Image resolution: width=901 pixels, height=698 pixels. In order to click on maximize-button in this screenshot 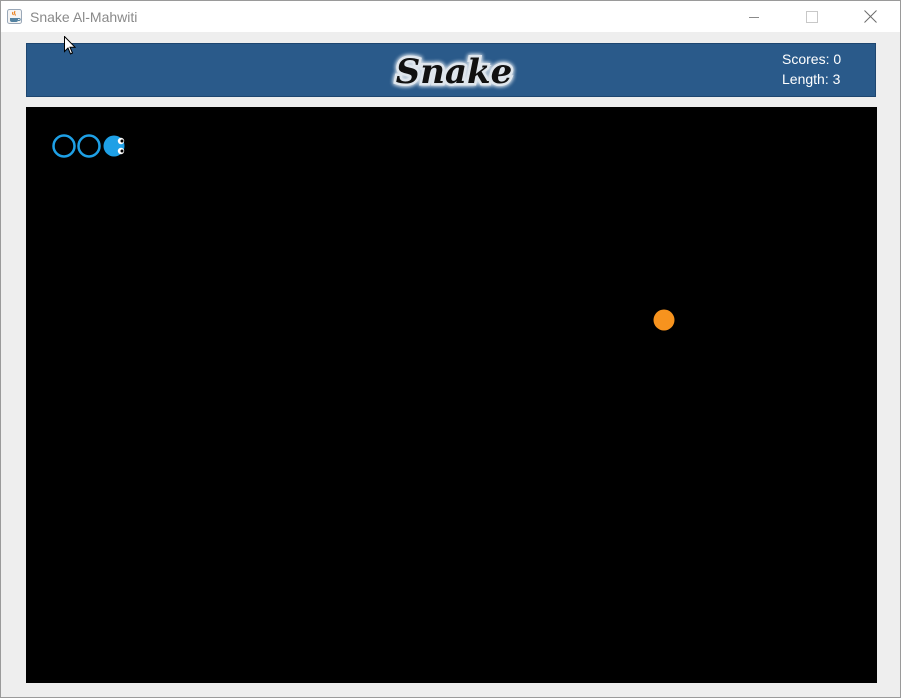, I will do `click(812, 16)`.